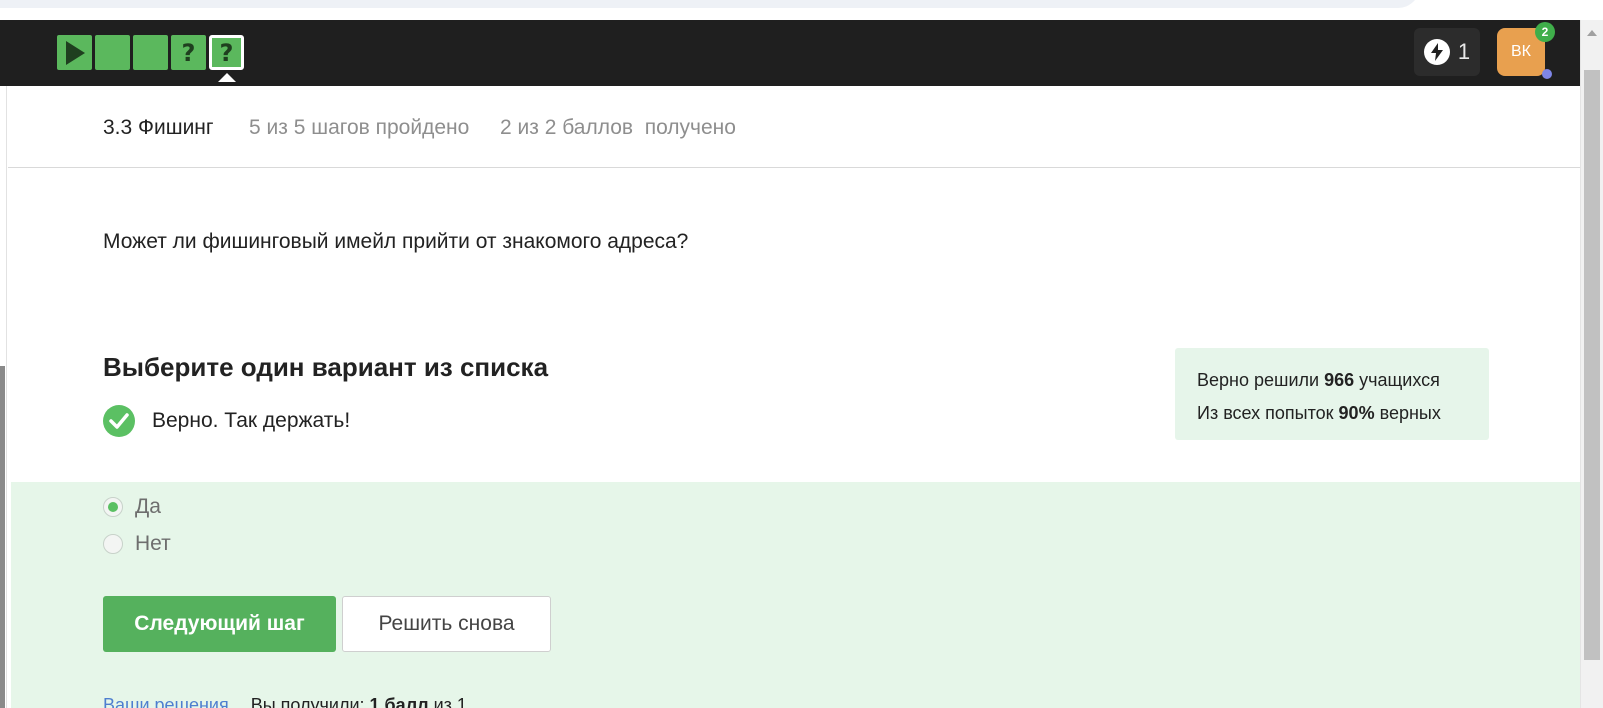 The width and height of the screenshot is (1603, 708). I want to click on page-scrollbar, so click(1591, 364).